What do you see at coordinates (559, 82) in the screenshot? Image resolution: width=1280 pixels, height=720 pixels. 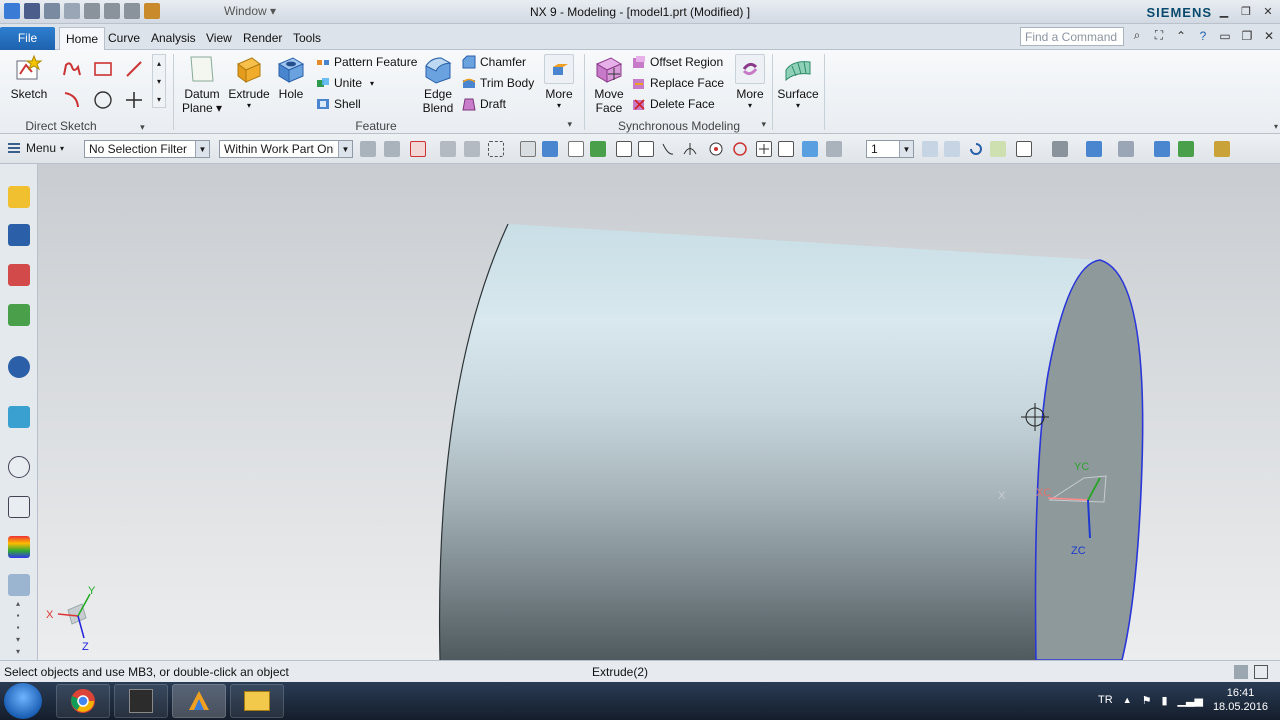 I see `feature-more-button: More ▾` at bounding box center [559, 82].